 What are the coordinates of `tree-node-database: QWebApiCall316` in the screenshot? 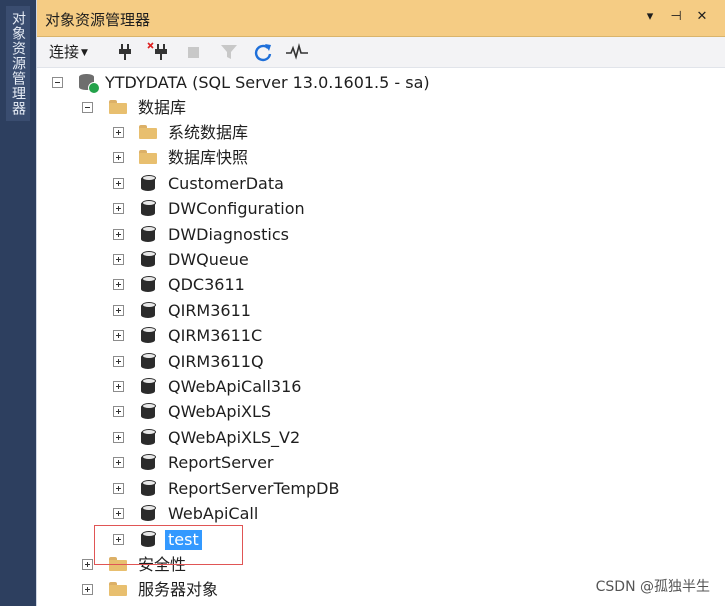 It's located at (381, 387).